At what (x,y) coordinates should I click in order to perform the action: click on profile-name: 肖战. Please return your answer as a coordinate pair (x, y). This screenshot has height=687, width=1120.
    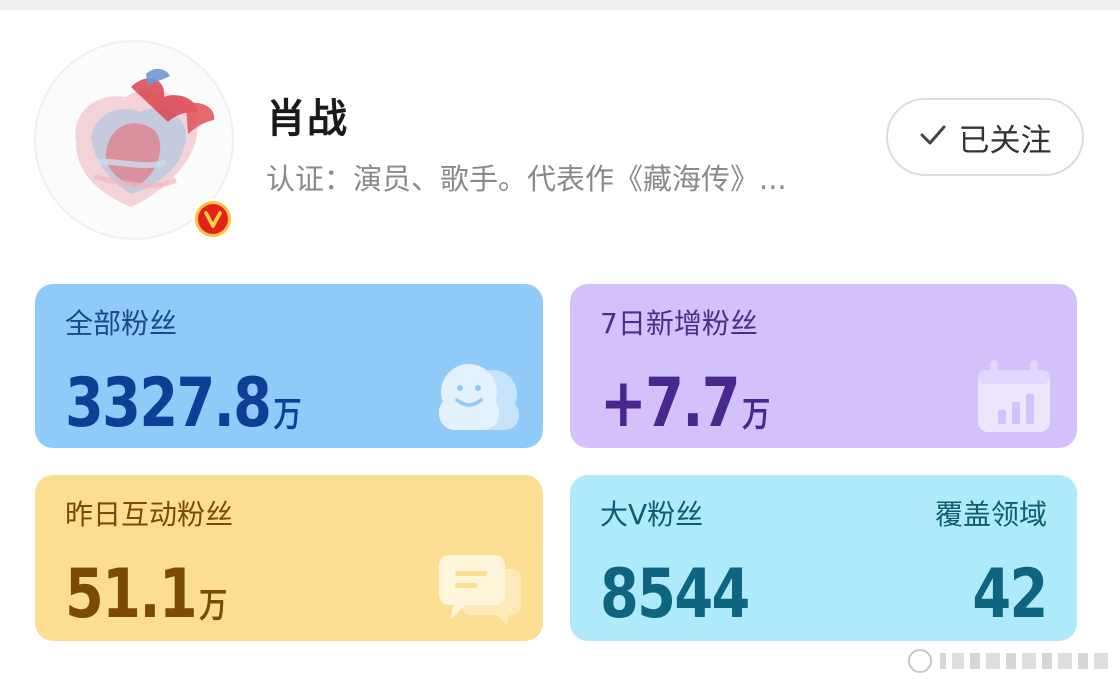
    Looking at the image, I should click on (307, 115).